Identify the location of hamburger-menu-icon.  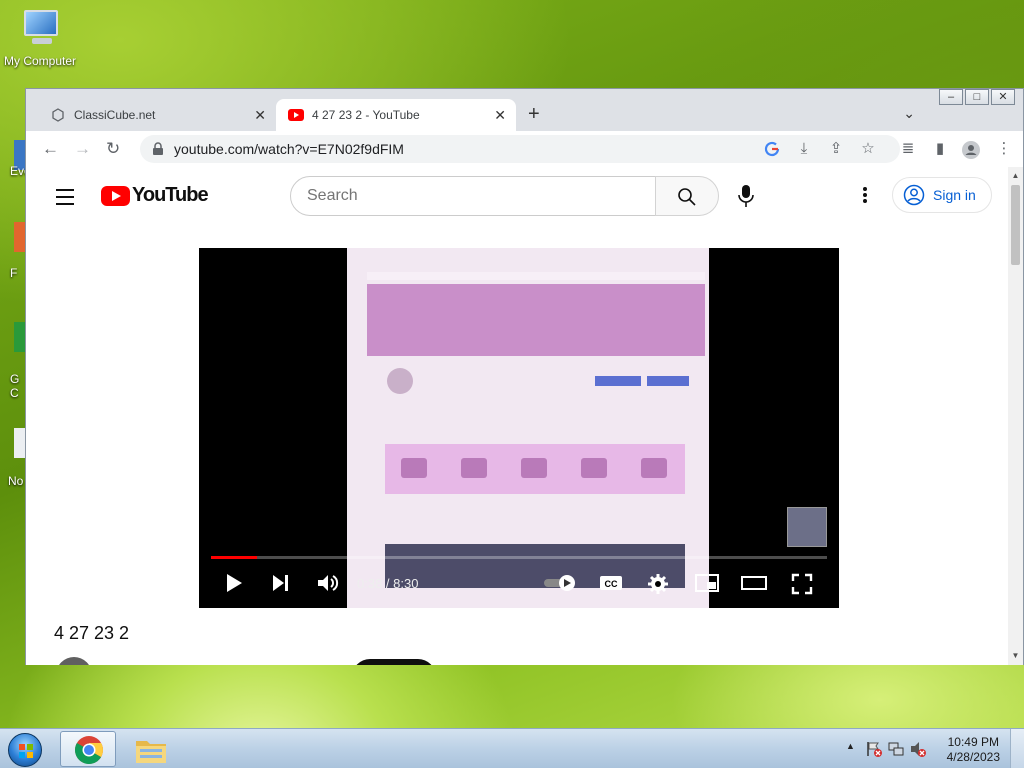
(65, 199).